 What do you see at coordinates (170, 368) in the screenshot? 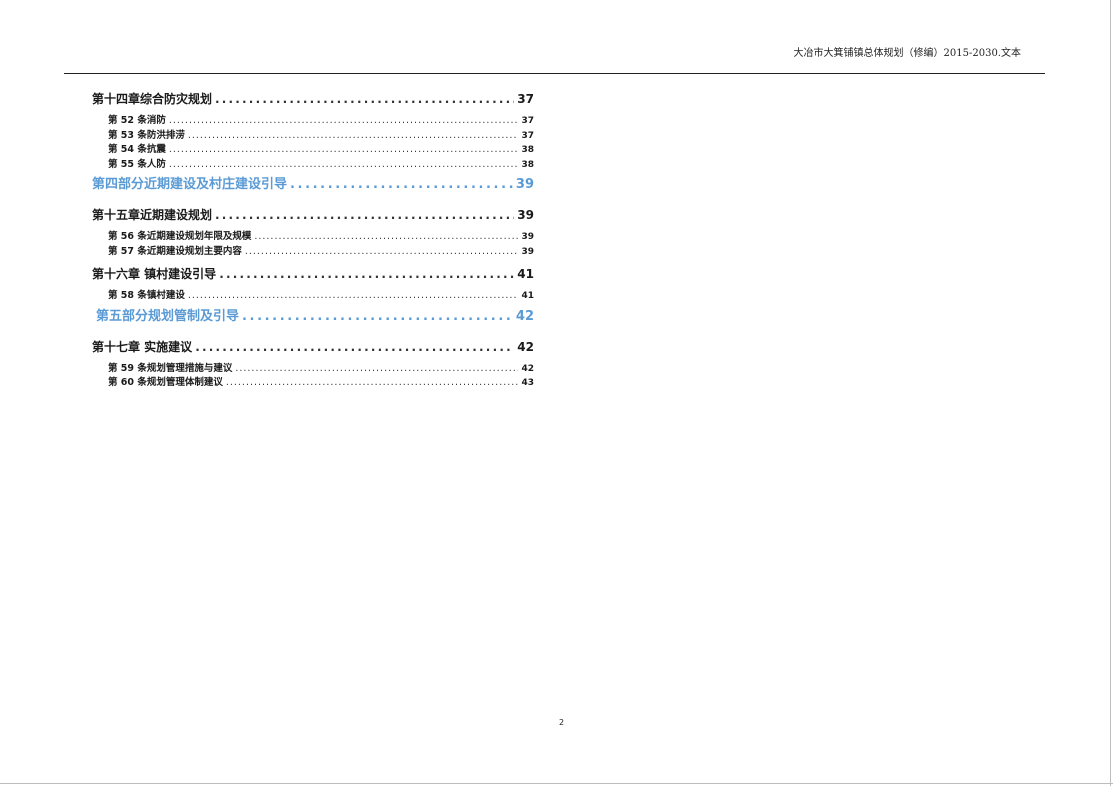
I see `toc-entry-label: 第 59 条规划管理措施与建议` at bounding box center [170, 368].